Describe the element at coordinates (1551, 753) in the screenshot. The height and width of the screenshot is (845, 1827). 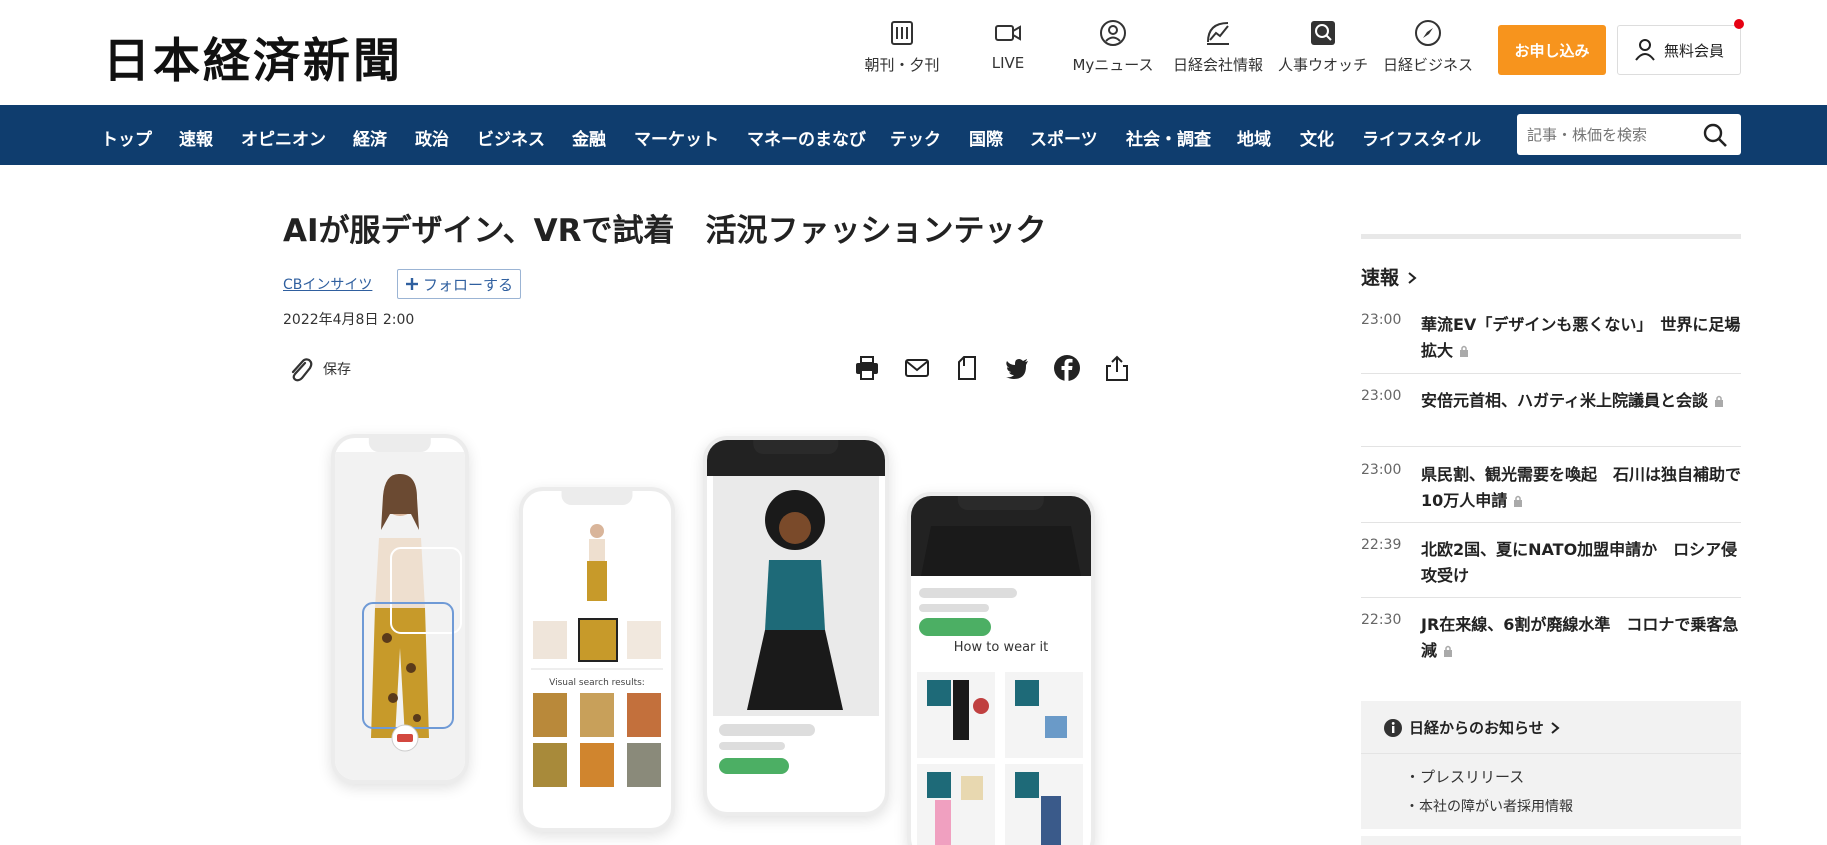
I see `notice-divider` at that location.